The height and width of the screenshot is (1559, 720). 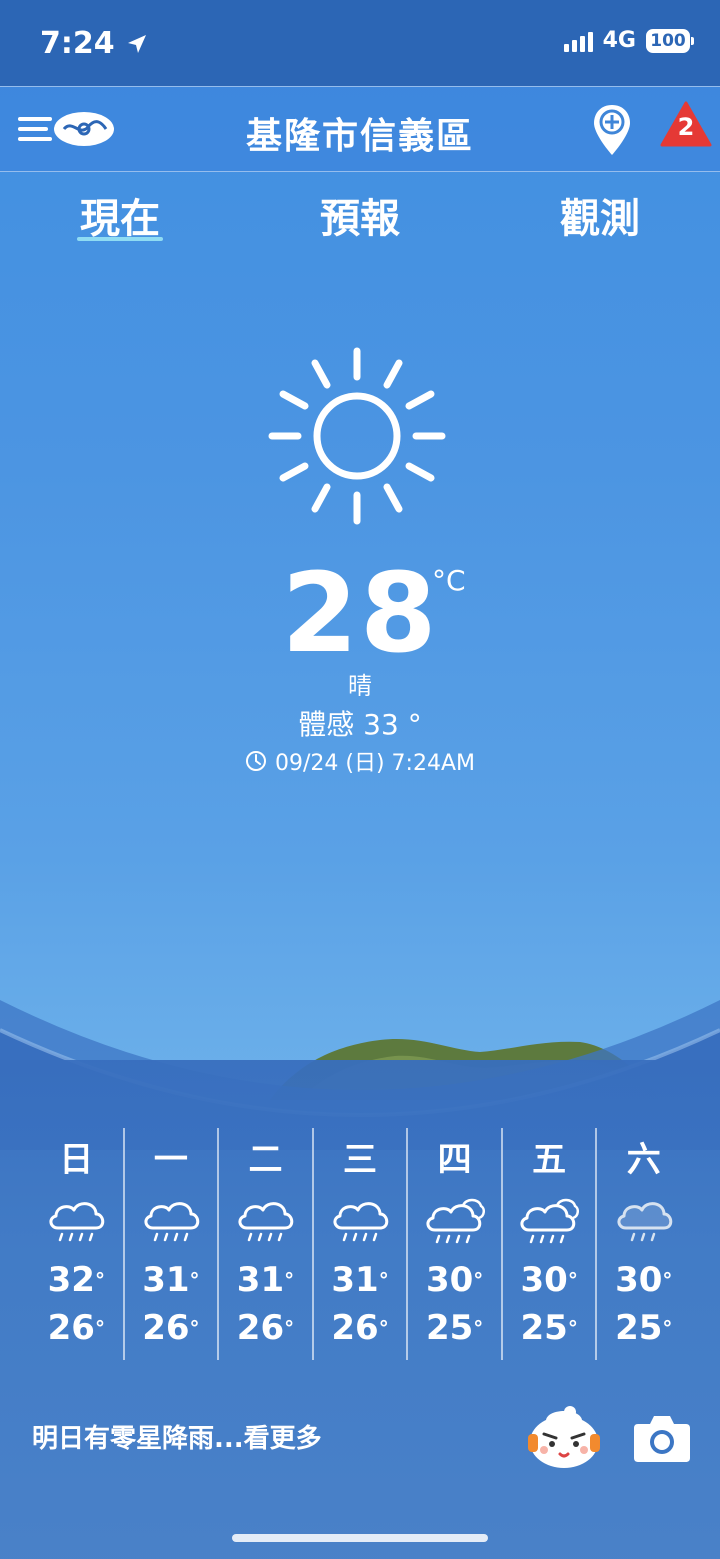 What do you see at coordinates (449, 580) in the screenshot?
I see `temperature-unit: °C` at bounding box center [449, 580].